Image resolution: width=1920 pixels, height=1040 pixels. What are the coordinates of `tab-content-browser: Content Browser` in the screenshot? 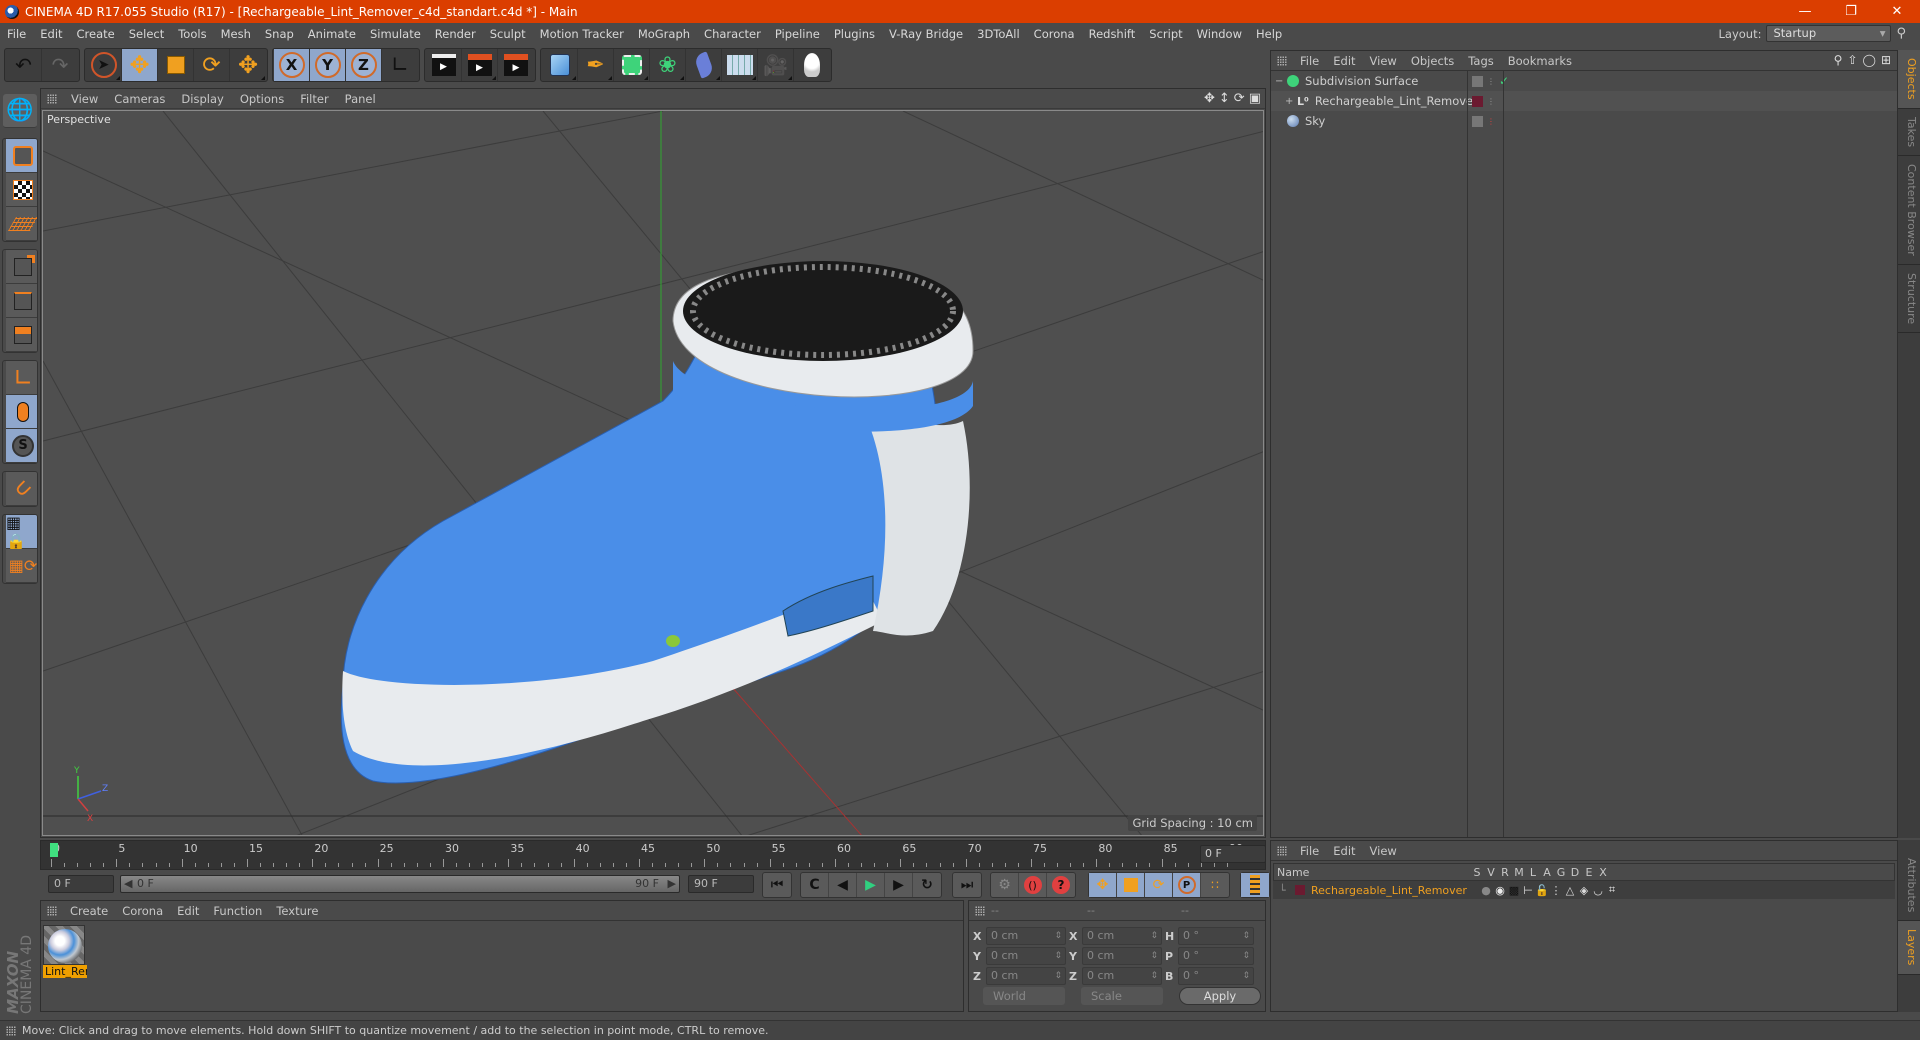 It's located at (1909, 210).